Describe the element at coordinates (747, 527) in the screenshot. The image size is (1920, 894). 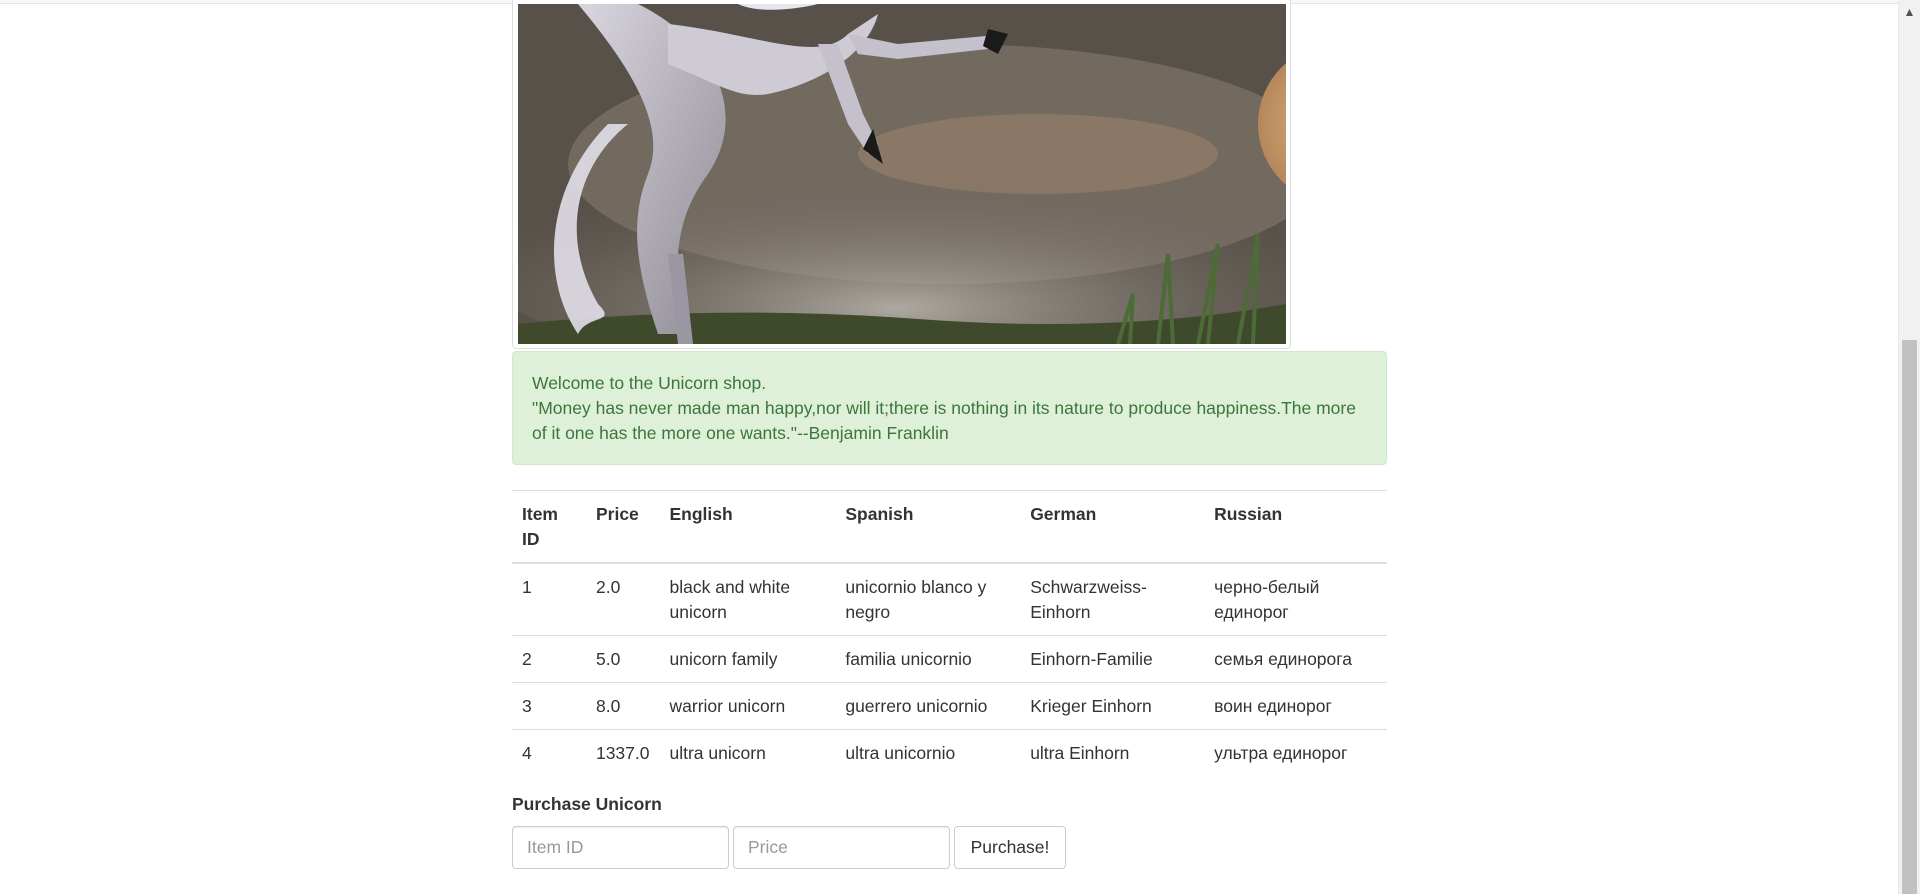
I see `header-english: English` at that location.